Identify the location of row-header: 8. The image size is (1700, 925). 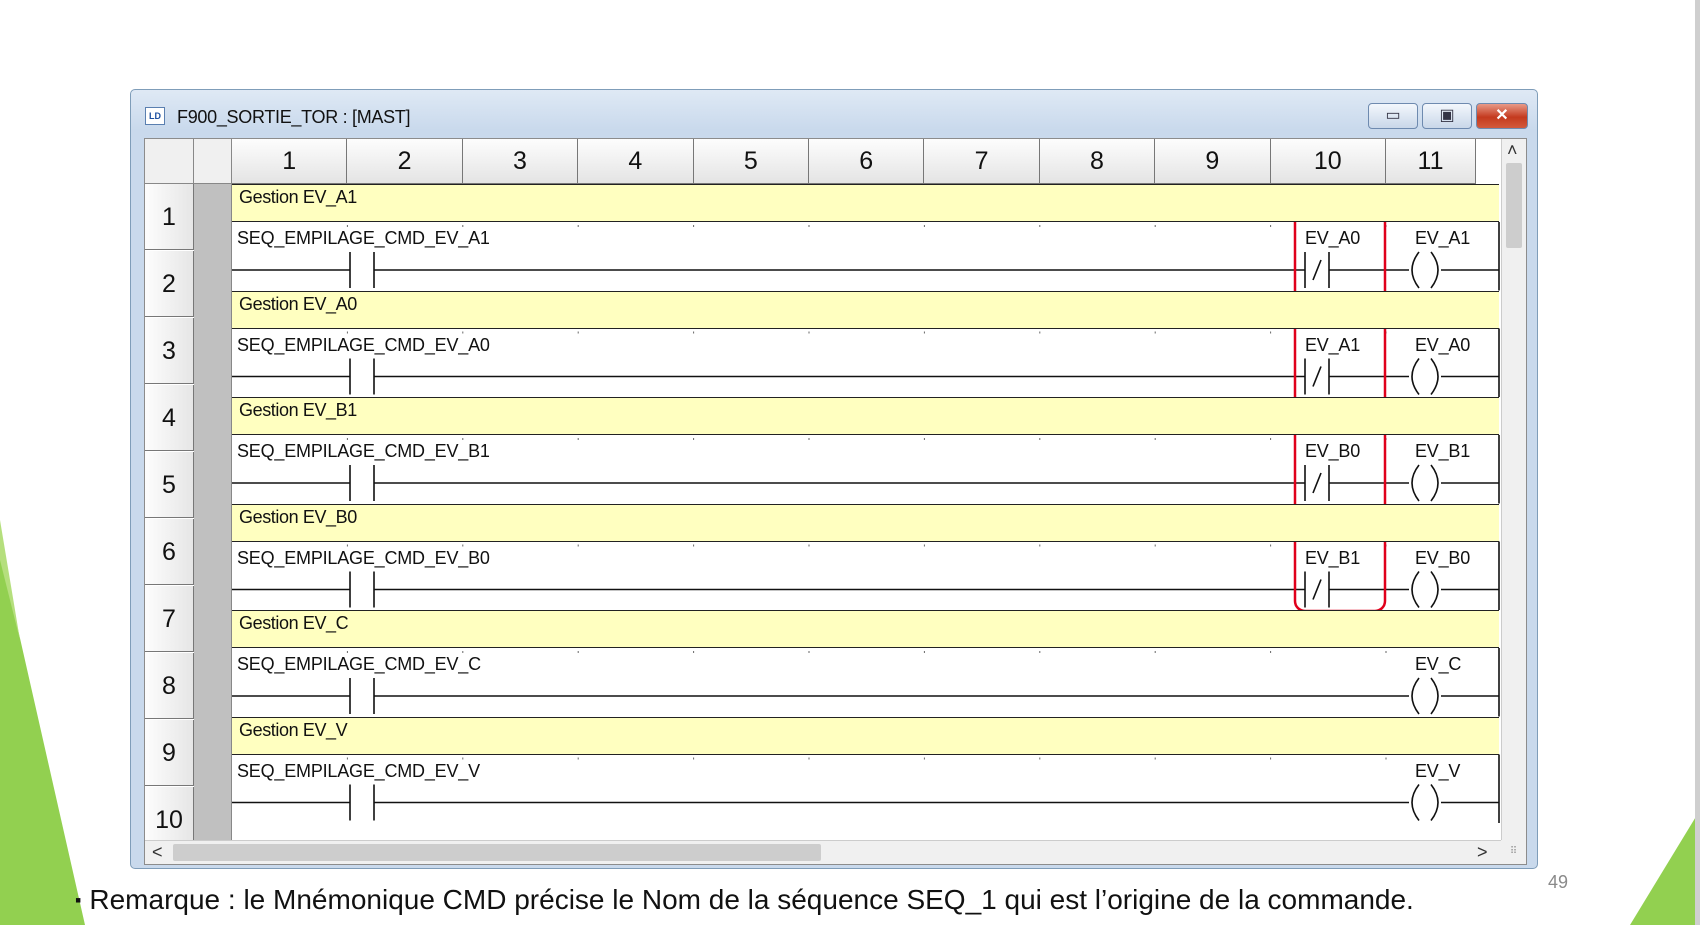
(169, 686).